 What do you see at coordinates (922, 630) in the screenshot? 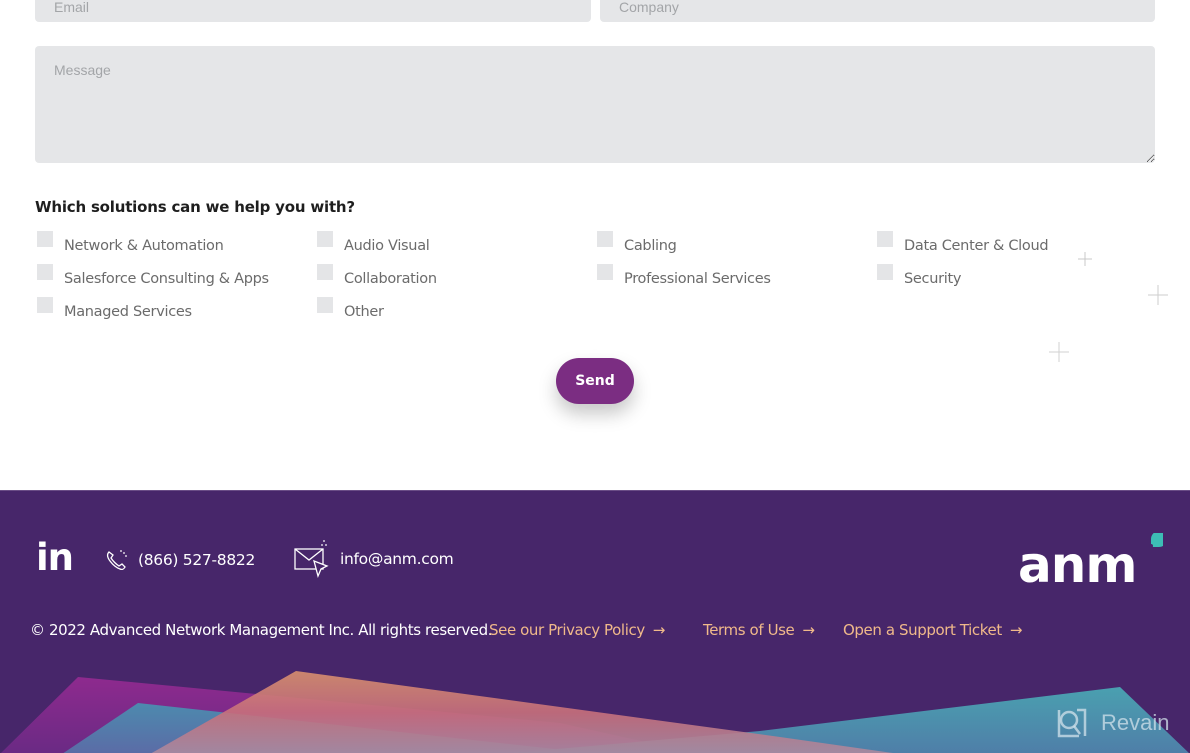
I see `link-label: Open a Support Ticket` at bounding box center [922, 630].